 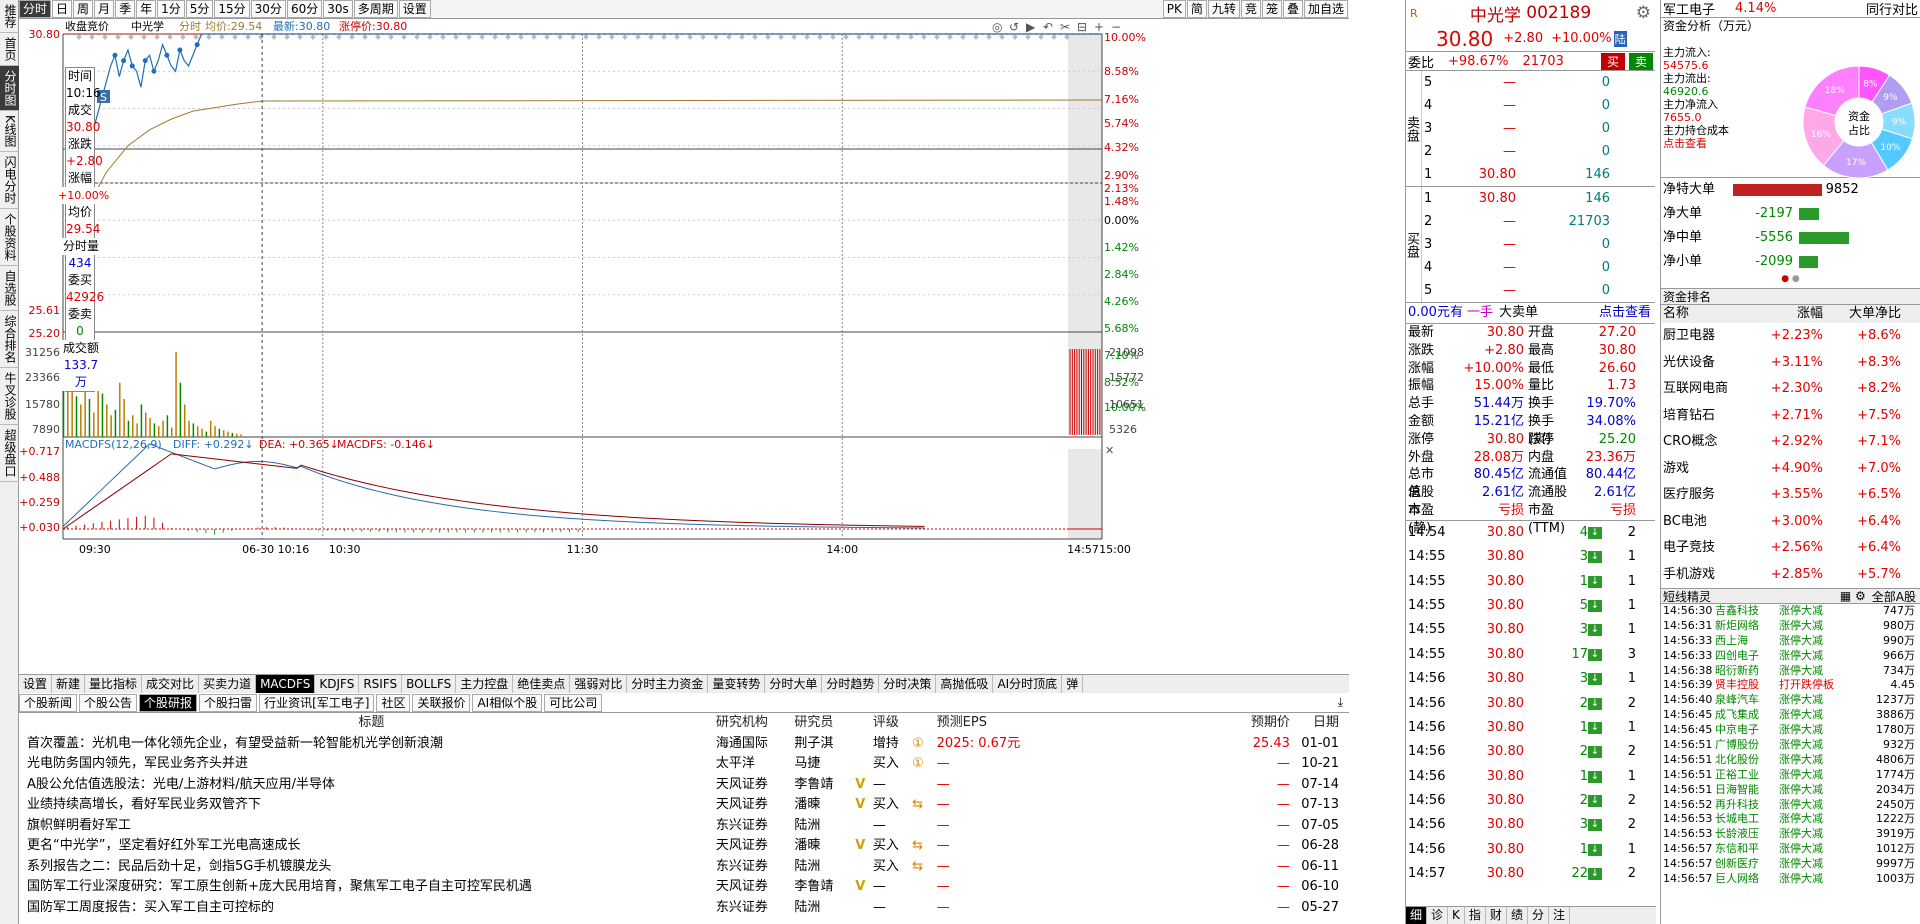 I want to click on rank-row: 互联网电商 +2.30% +8.2%, so click(x=1790, y=389).